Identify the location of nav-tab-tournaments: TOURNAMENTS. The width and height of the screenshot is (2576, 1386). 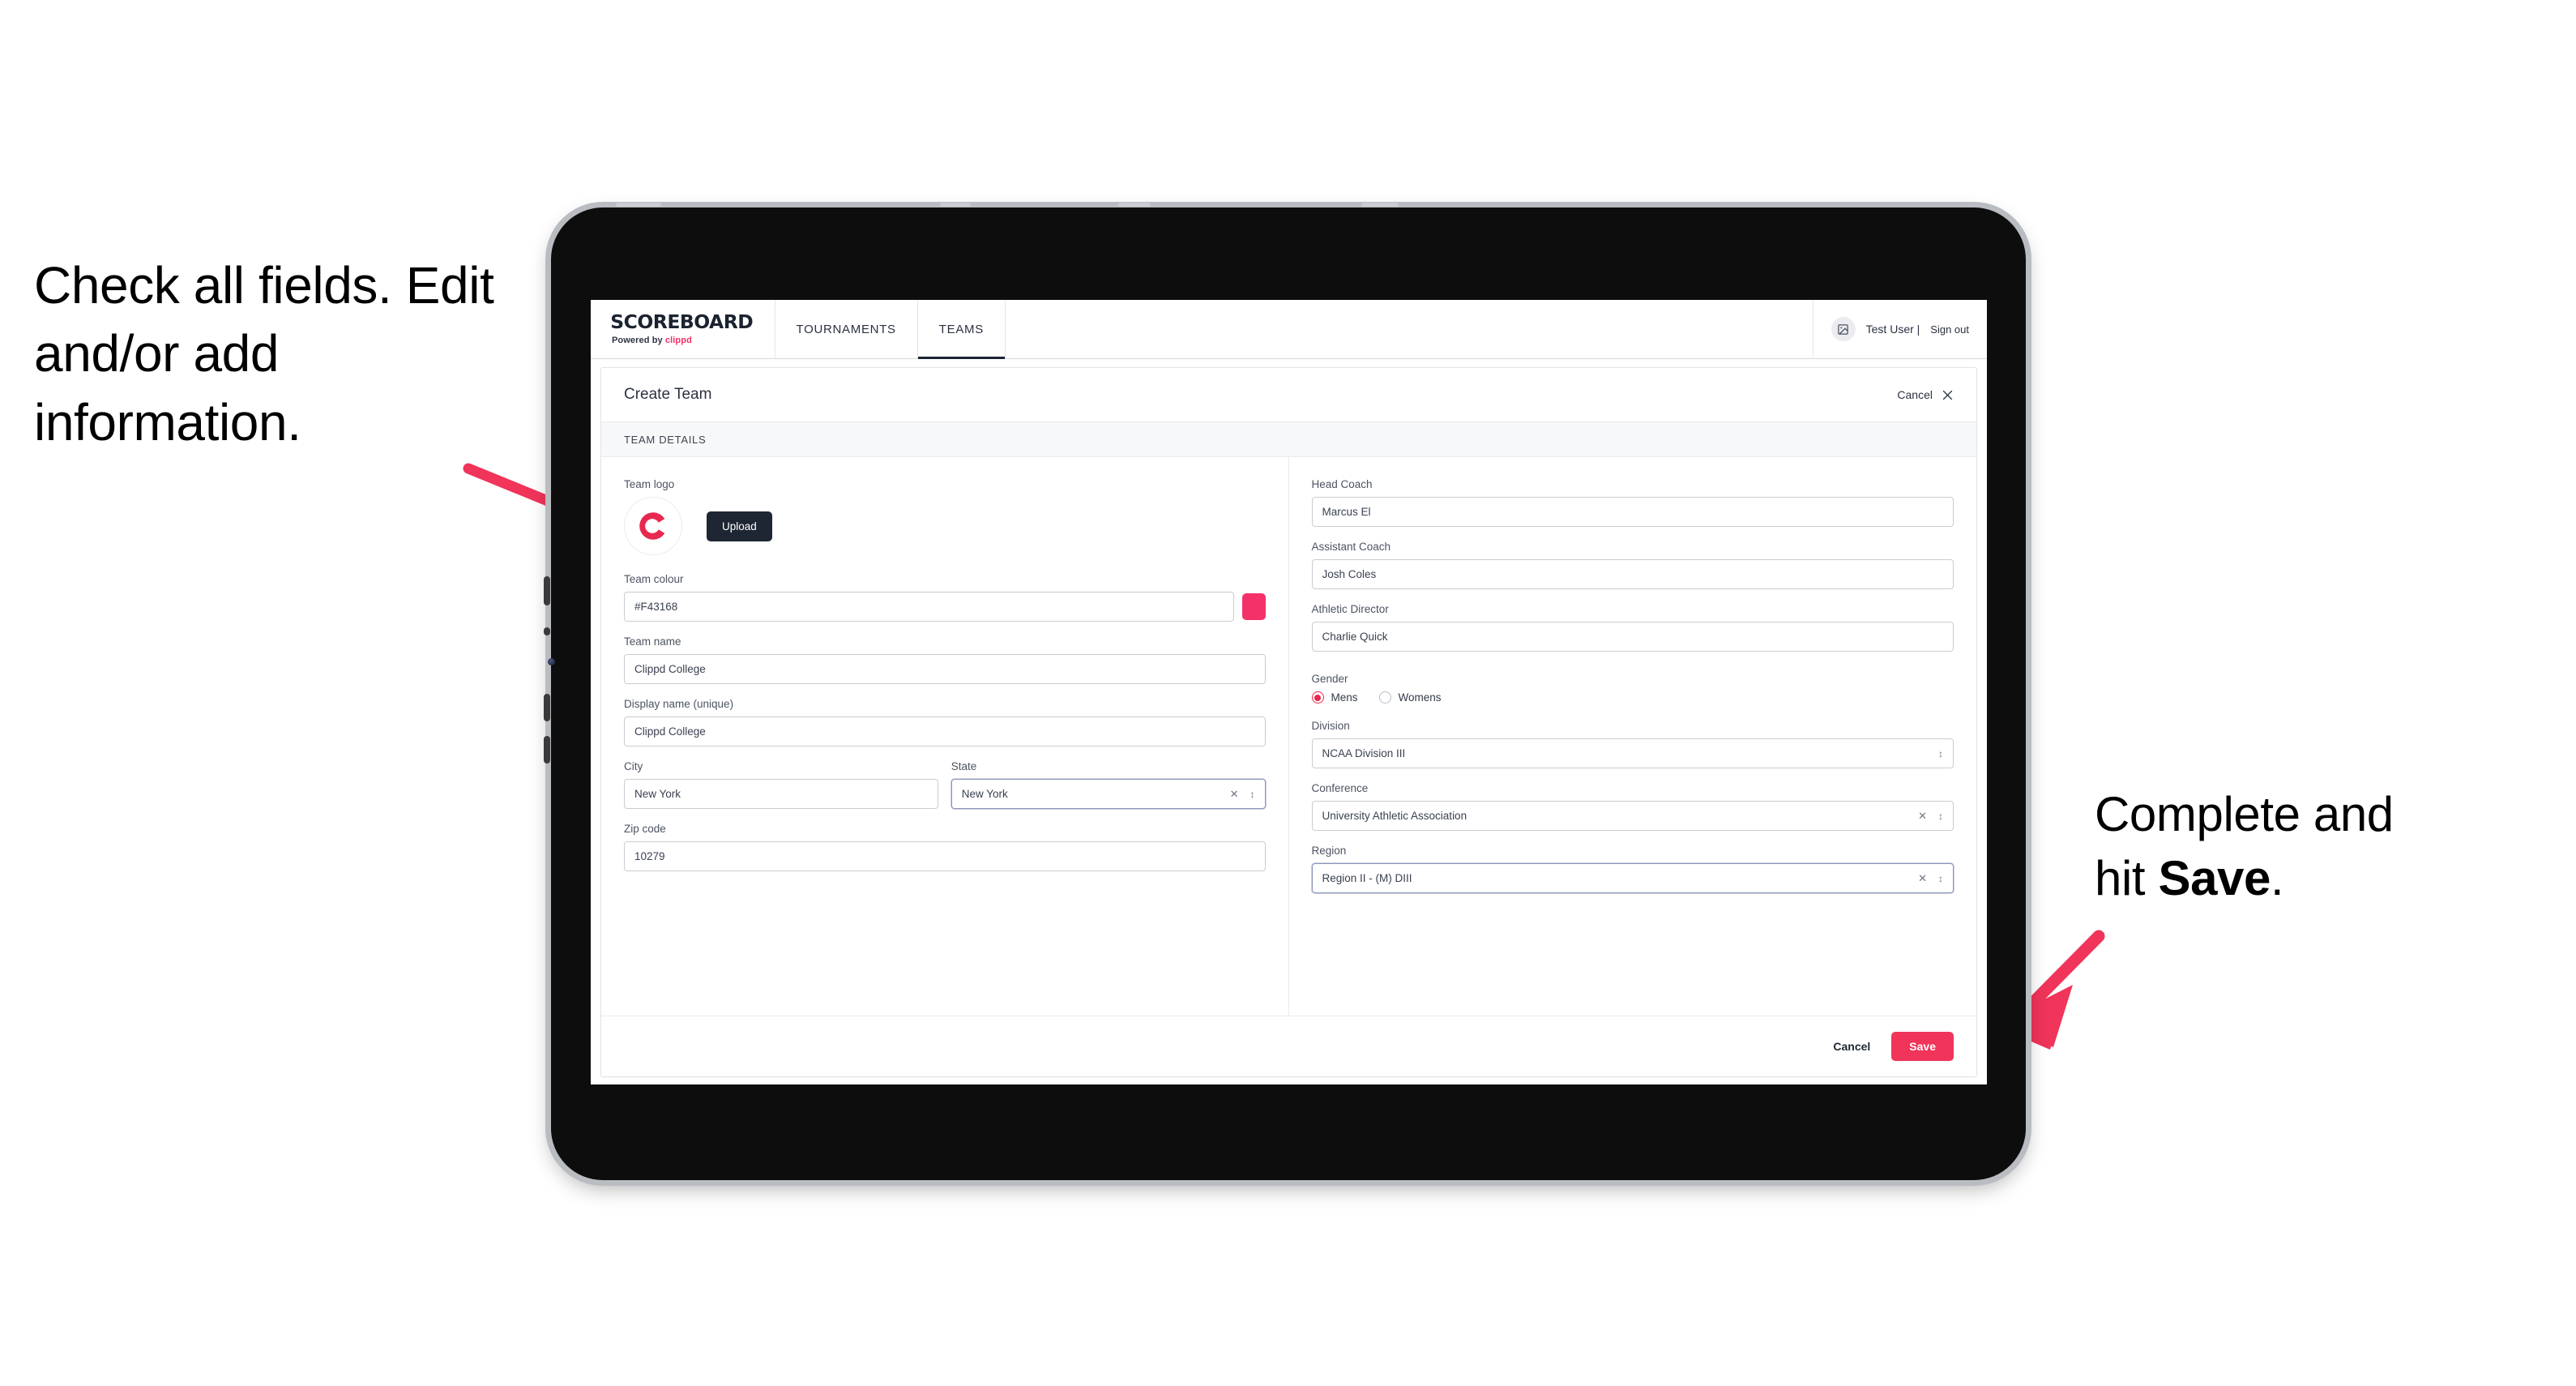
(846, 329).